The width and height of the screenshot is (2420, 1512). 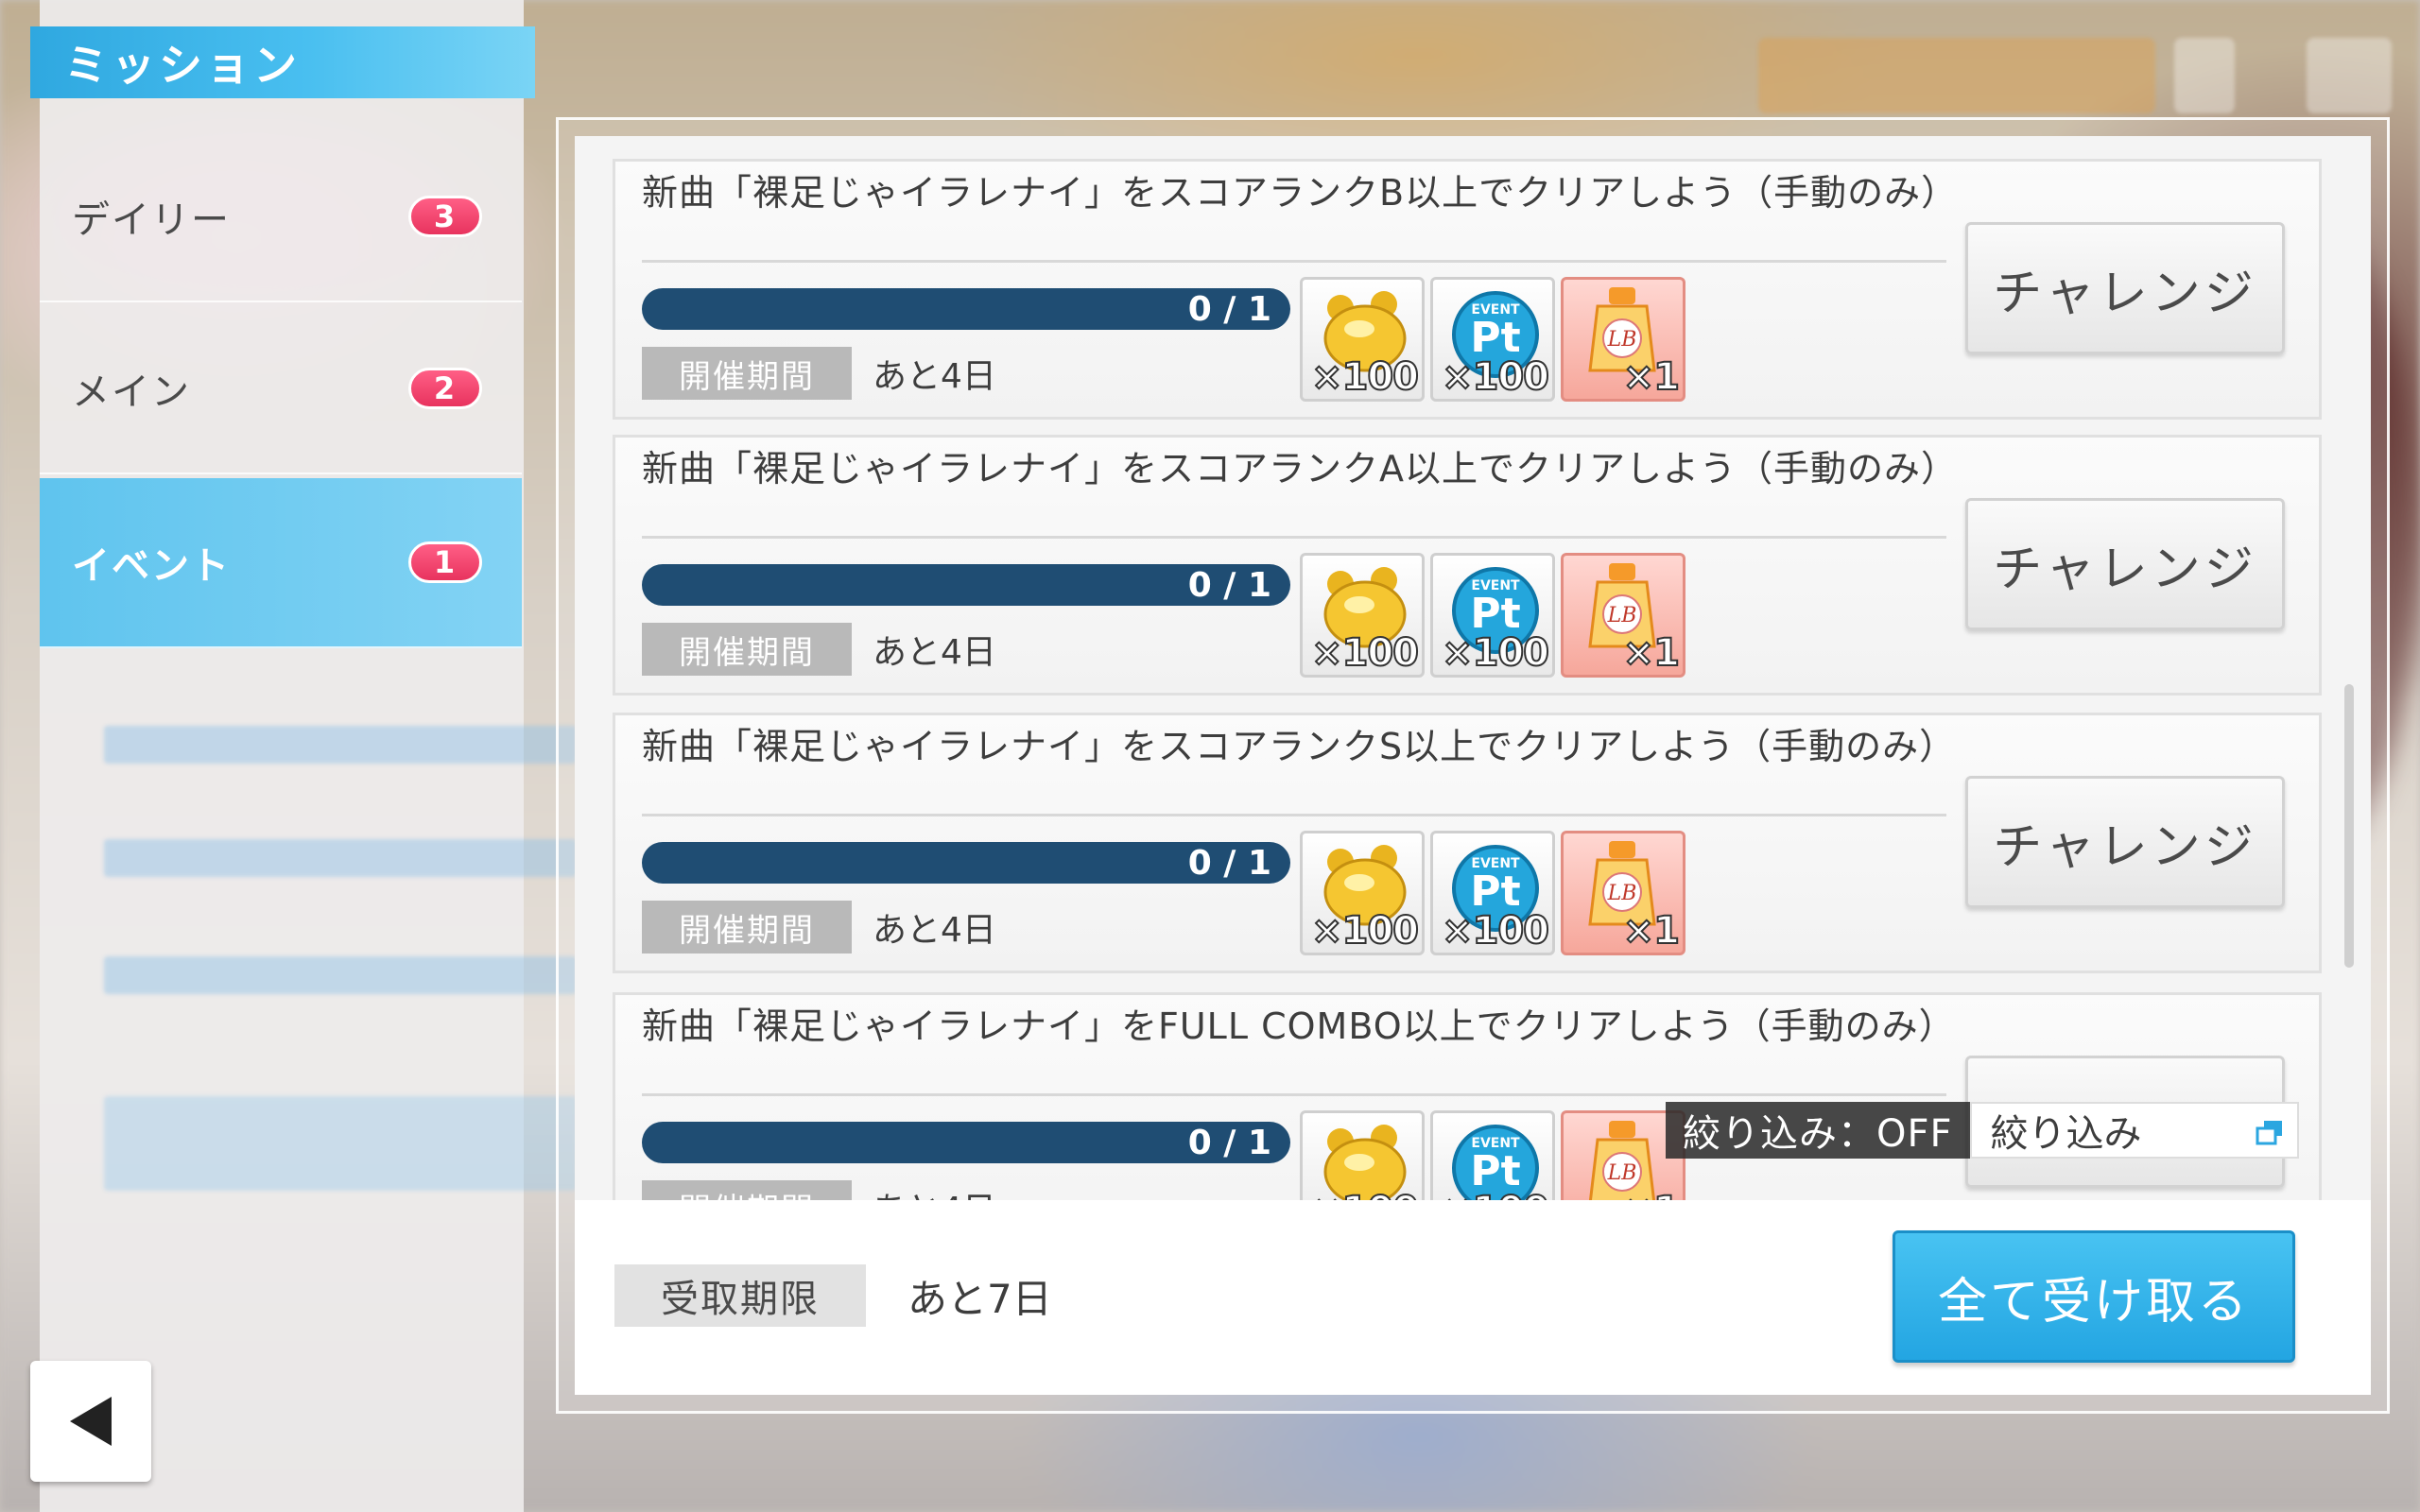 I want to click on tab-main: メイン 2, so click(x=281, y=389).